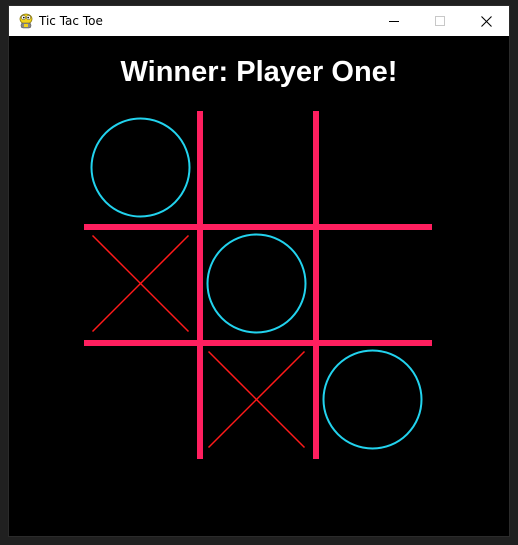 This screenshot has width=518, height=545. What do you see at coordinates (26, 21) in the screenshot?
I see `python-snake-icon` at bounding box center [26, 21].